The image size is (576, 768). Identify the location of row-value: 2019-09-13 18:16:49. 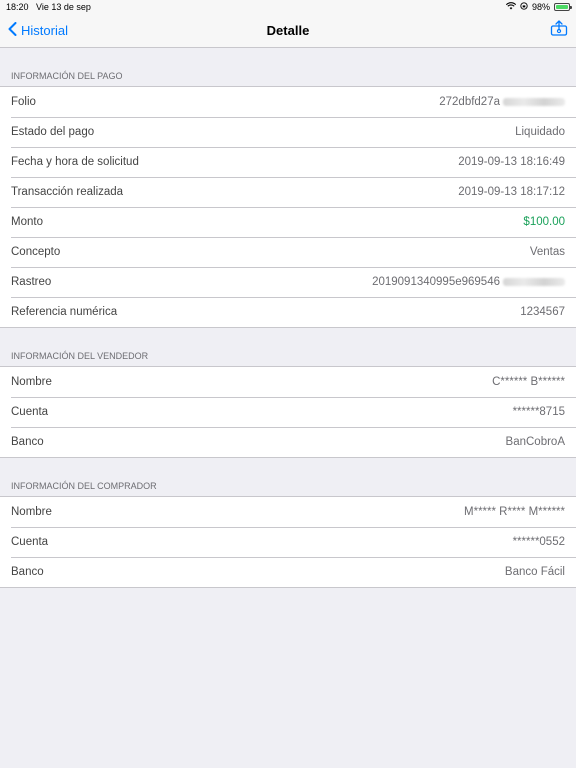
(511, 162).